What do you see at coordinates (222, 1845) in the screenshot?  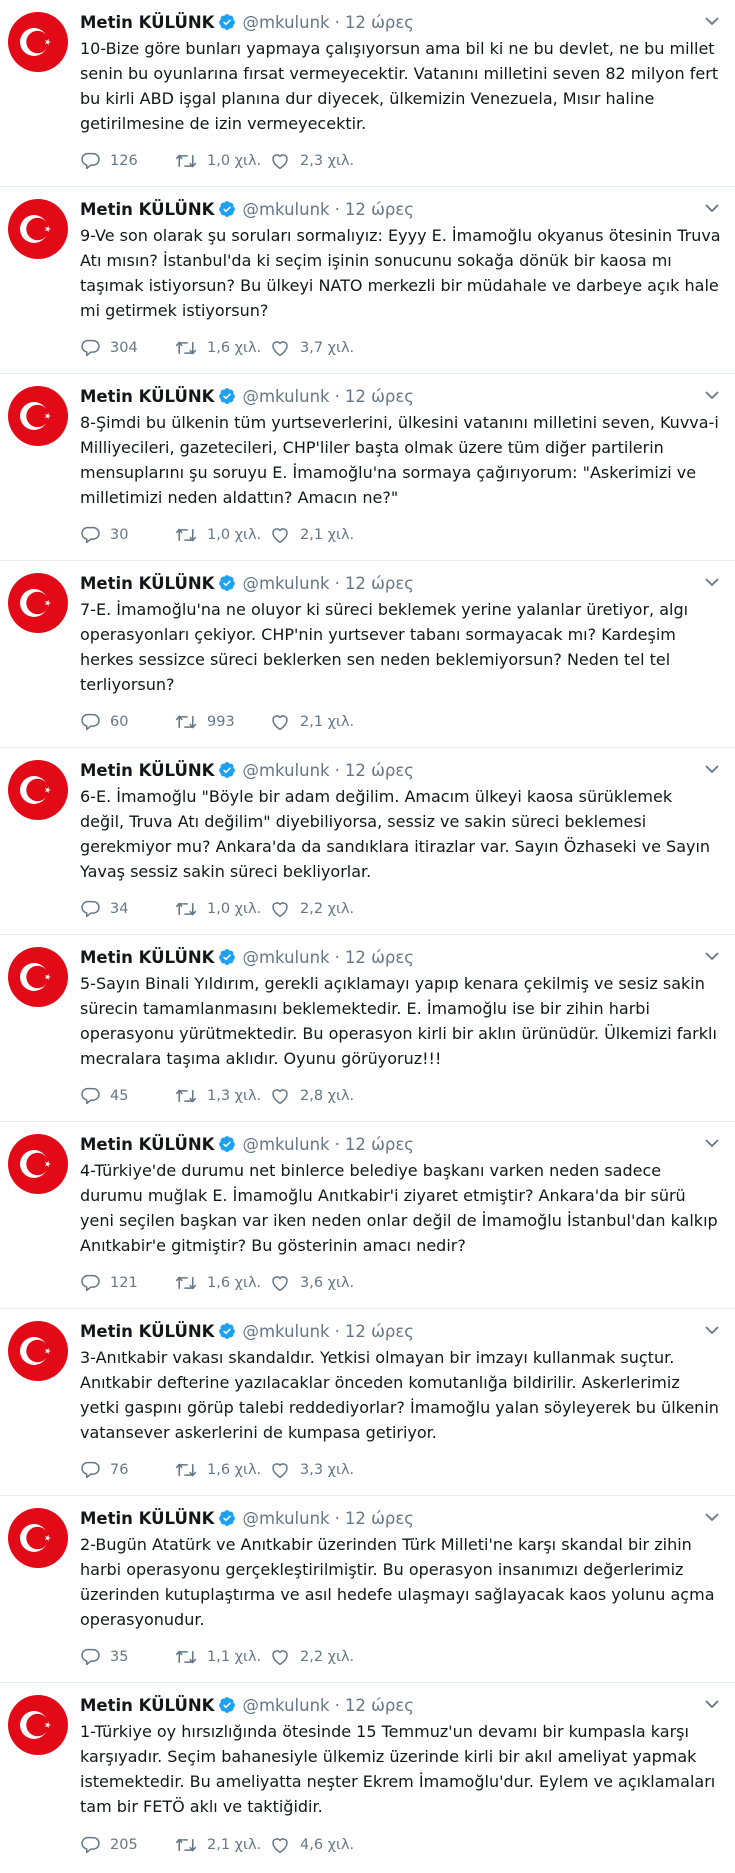 I see `retweet-button: 2,1 χιλ.` at bounding box center [222, 1845].